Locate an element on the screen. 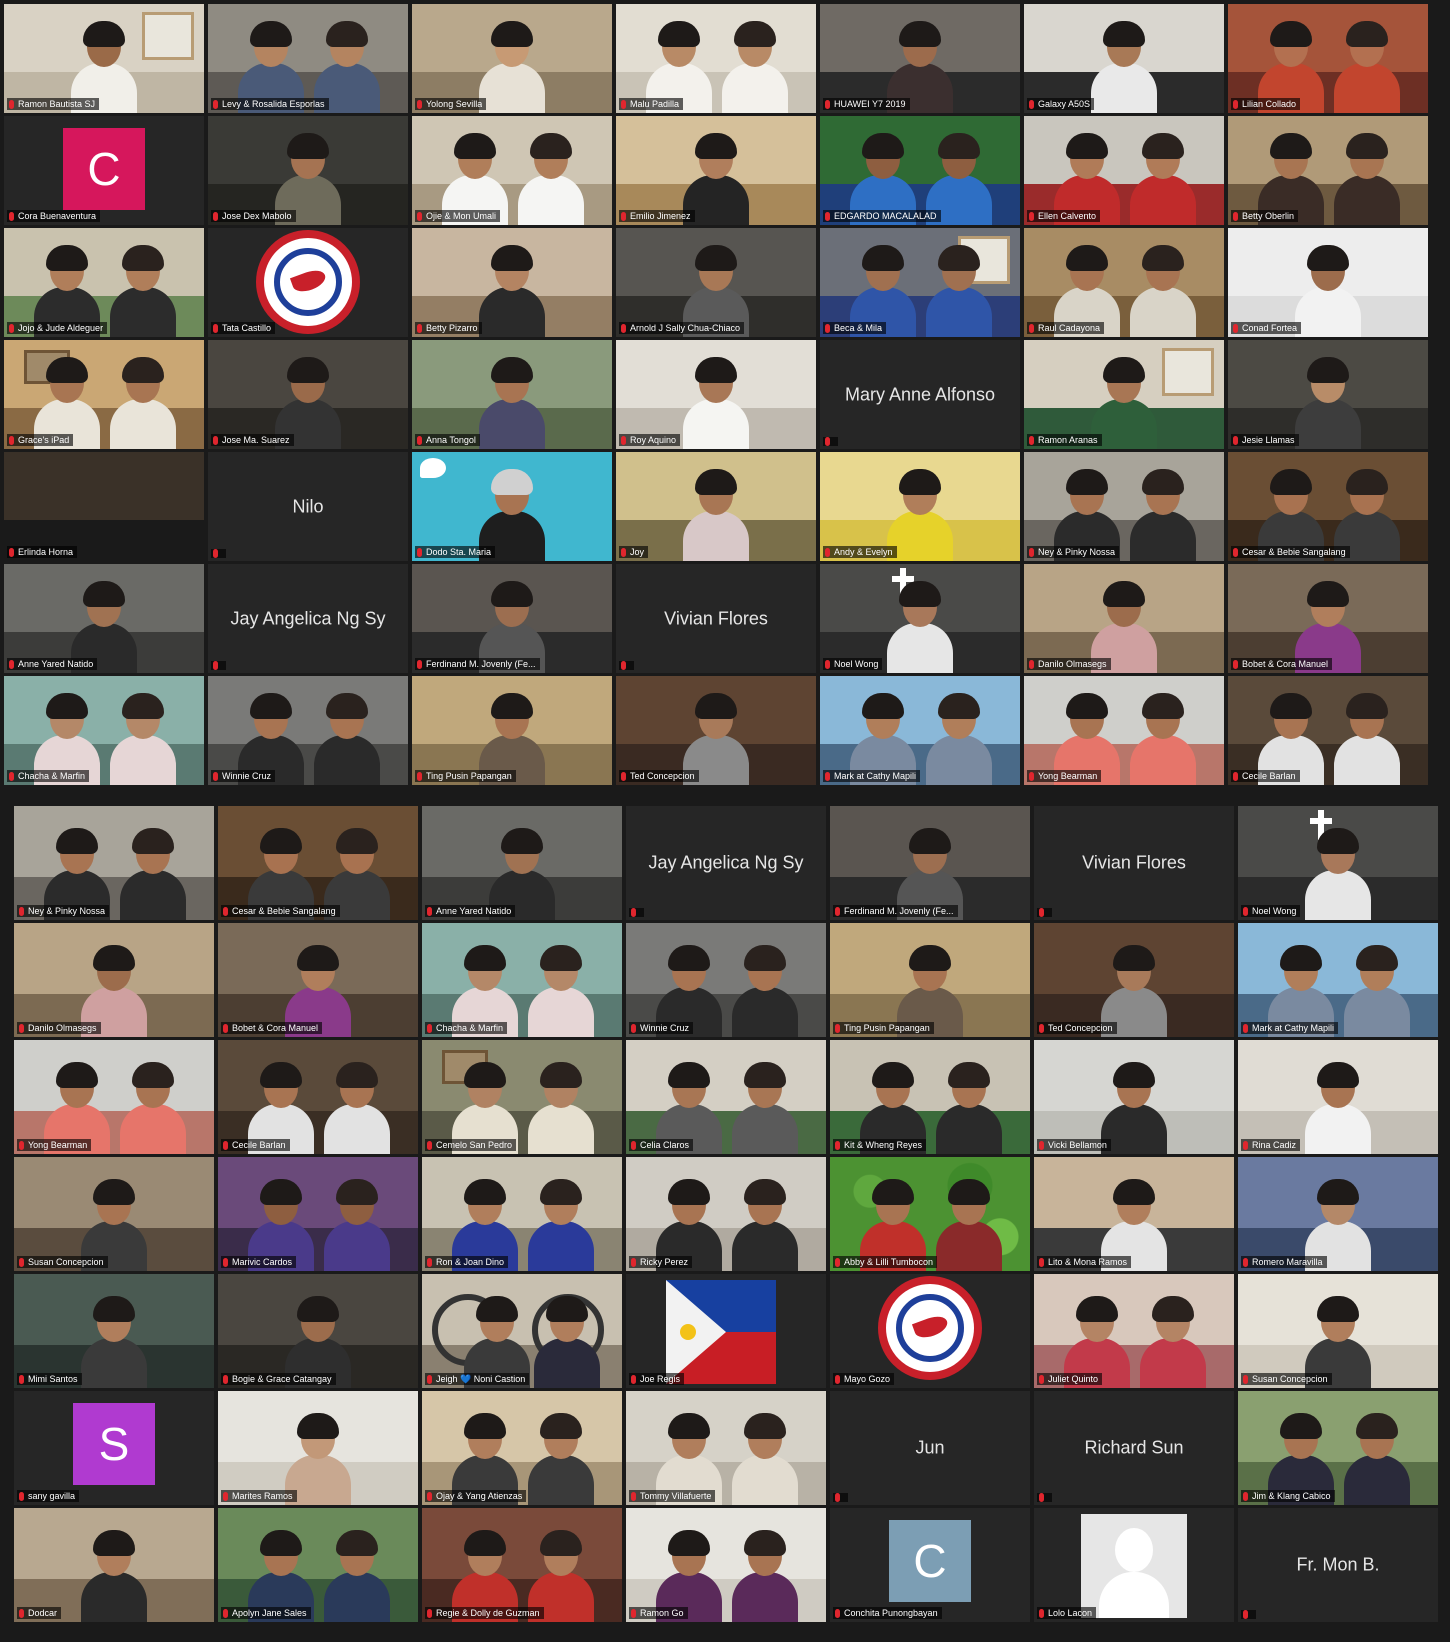 This screenshot has height=1642, width=1450. participant-tile: Andy & Evelyn is located at coordinates (920, 506).